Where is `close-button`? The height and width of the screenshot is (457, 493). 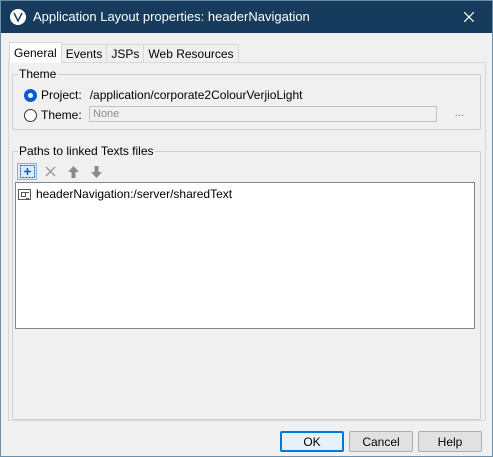 close-button is located at coordinates (469, 17).